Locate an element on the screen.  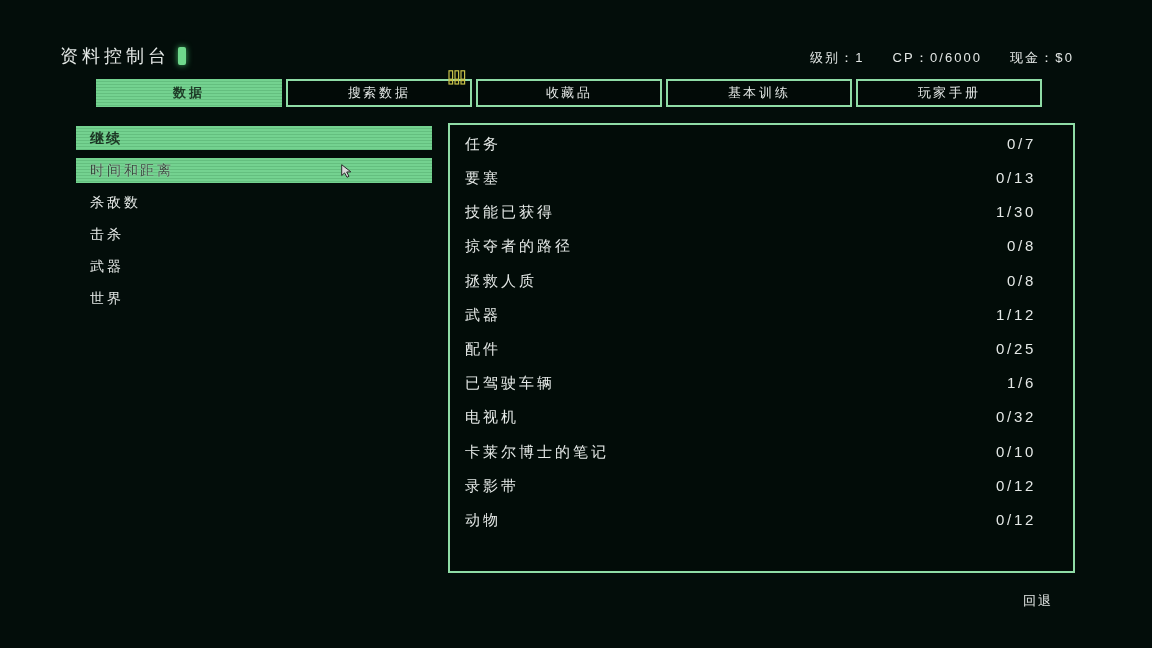
sidebar-item: 世界 is located at coordinates (254, 298).